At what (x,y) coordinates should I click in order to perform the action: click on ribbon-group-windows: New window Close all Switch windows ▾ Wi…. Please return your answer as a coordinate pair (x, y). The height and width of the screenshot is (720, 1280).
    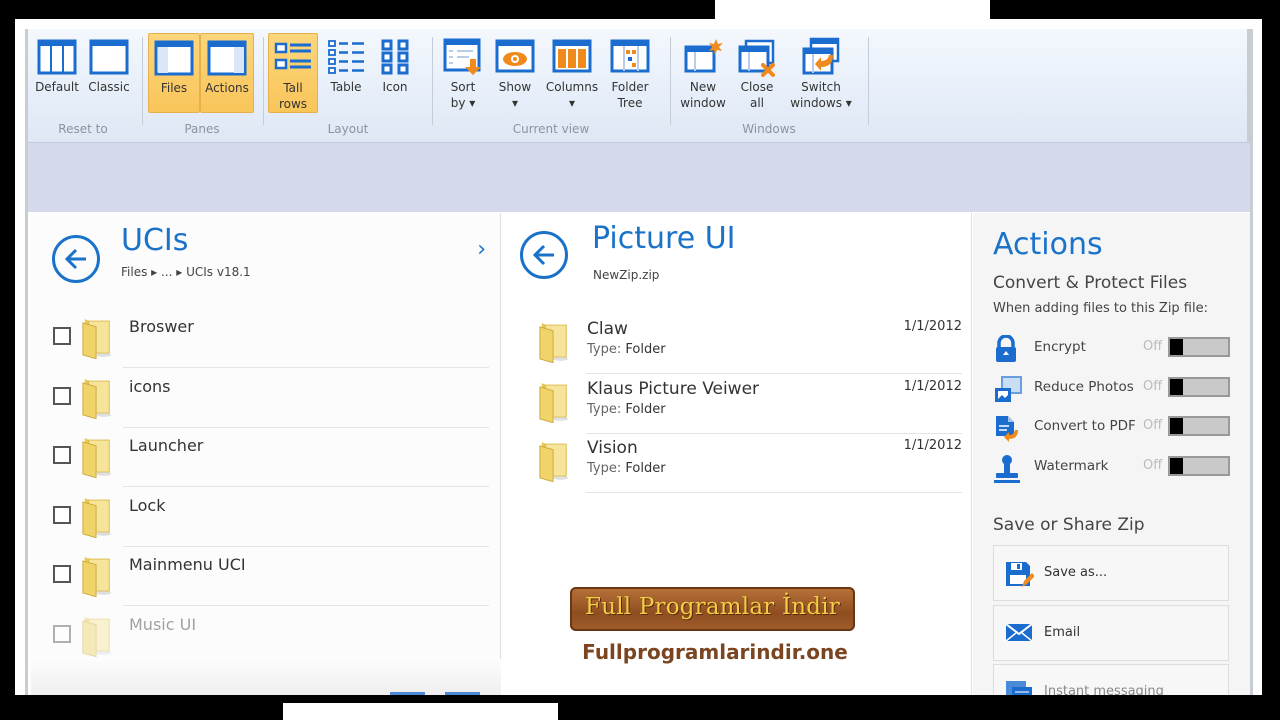
    Looking at the image, I should click on (769, 85).